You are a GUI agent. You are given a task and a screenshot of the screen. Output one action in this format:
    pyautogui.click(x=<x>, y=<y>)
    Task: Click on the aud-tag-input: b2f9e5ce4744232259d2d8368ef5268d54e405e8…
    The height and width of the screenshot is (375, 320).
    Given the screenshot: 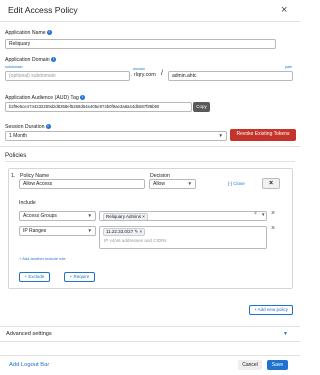 What is the action you would take?
    pyautogui.click(x=98, y=107)
    